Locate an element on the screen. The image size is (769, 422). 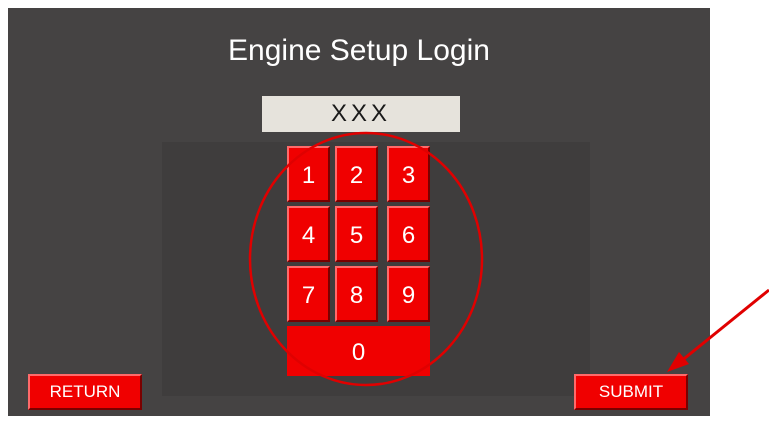
code-display: XXX is located at coordinates (361, 114).